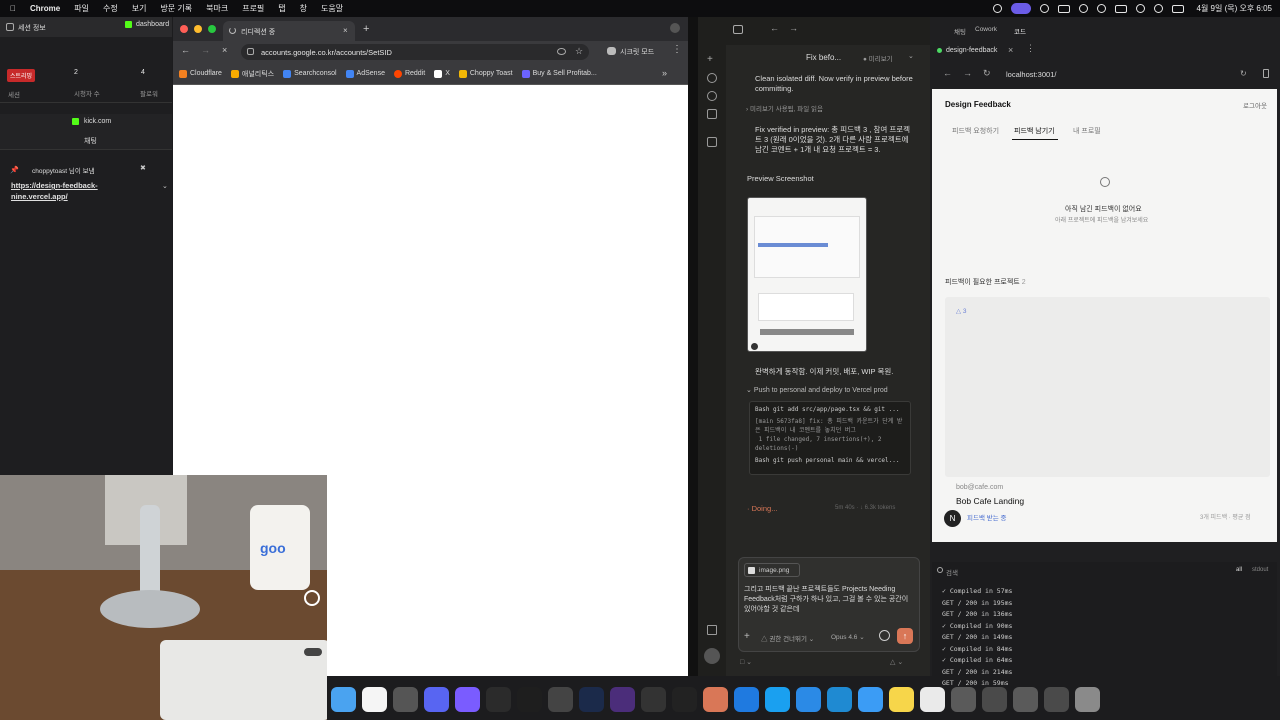 Image resolution: width=1280 pixels, height=720 pixels. Describe the element at coordinates (932, 699) in the screenshot. I see `openai-icon` at that location.